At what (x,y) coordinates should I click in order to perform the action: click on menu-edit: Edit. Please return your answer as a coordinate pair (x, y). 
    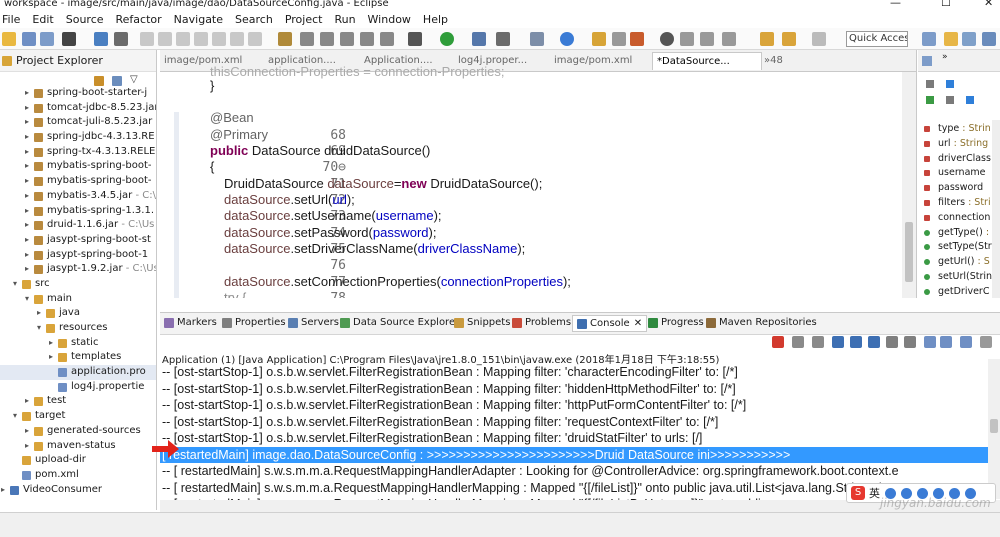
    Looking at the image, I should click on (42, 19).